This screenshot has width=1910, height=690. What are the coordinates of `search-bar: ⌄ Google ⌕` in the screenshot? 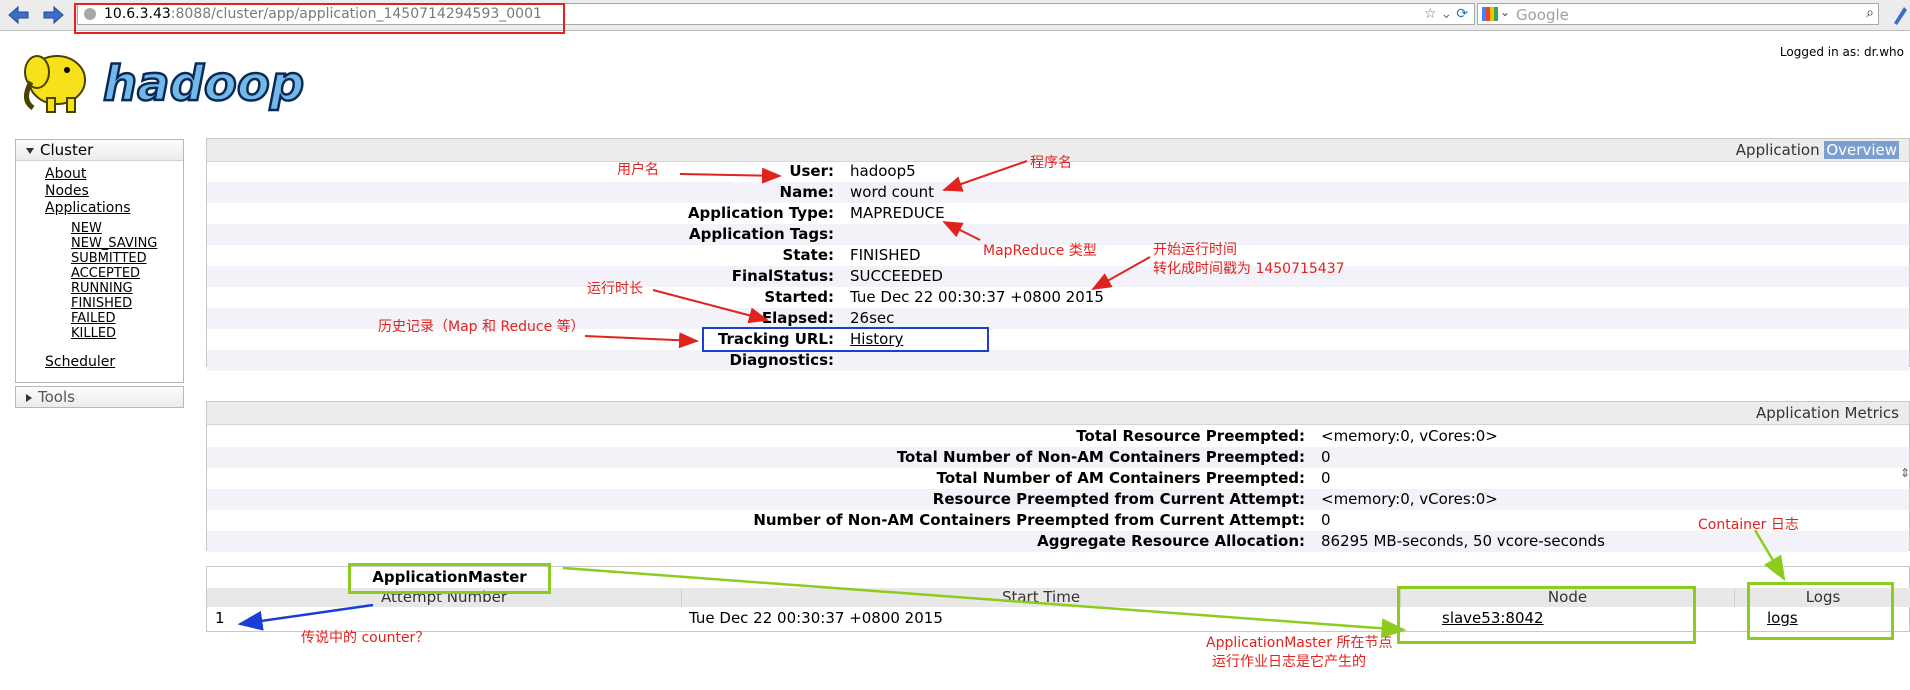 It's located at (1678, 14).